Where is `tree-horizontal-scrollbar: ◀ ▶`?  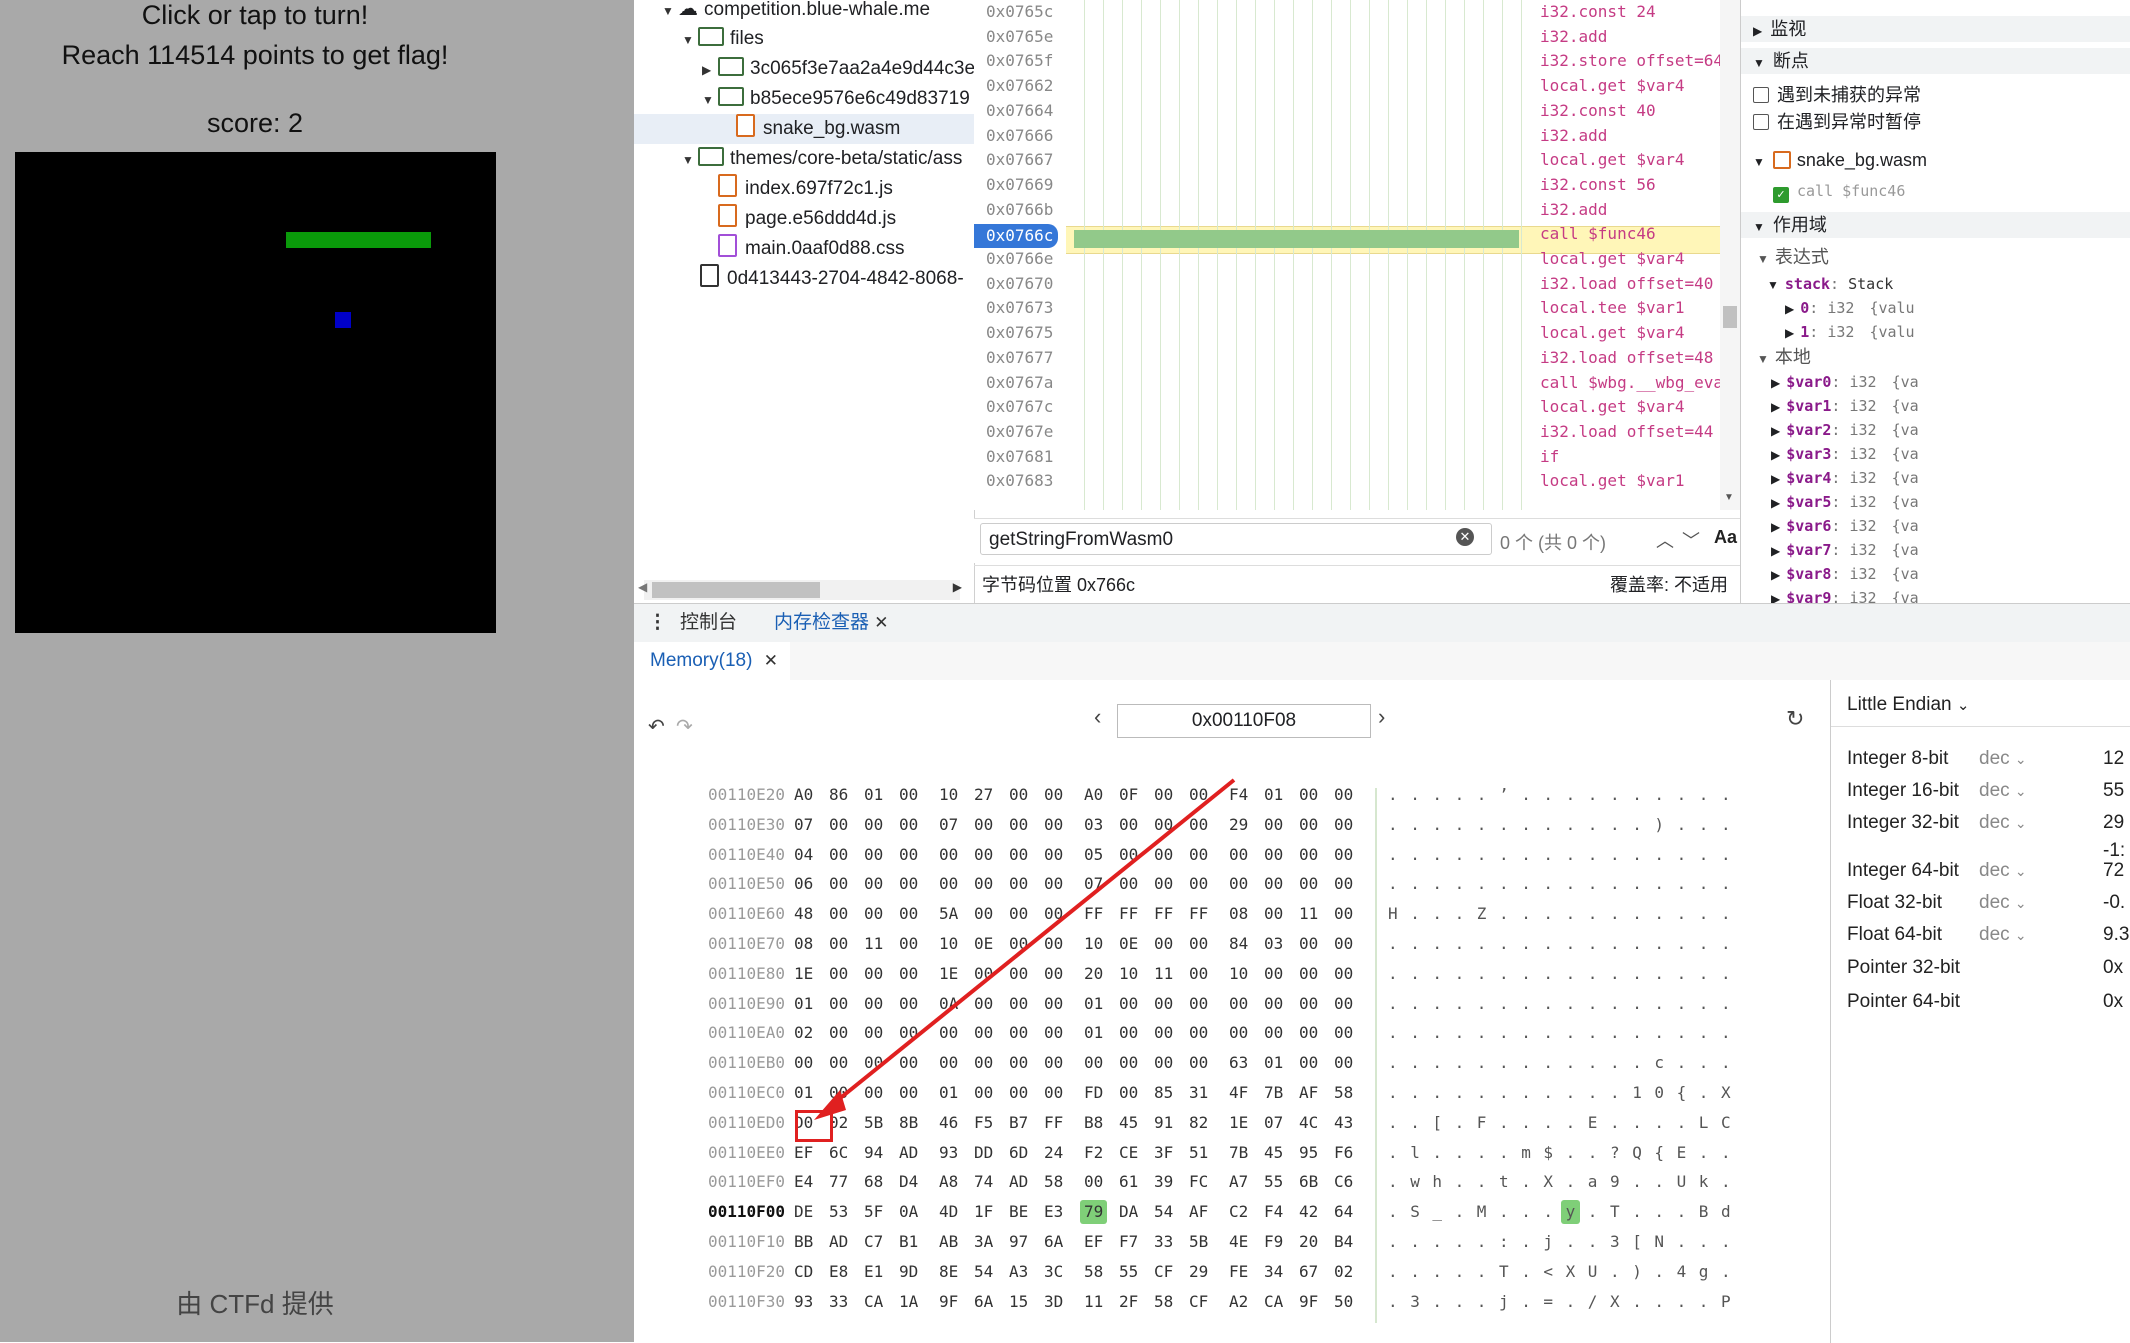
tree-horizontal-scrollbar: ◀ ▶ is located at coordinates (800, 590).